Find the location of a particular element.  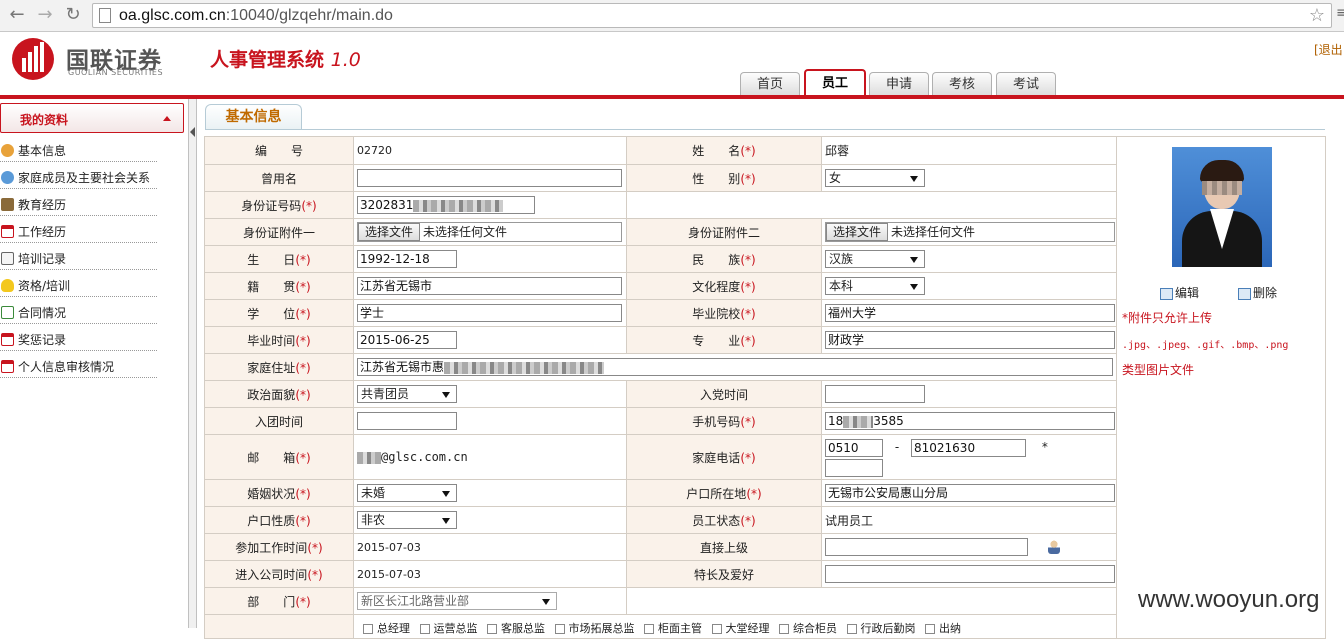

hobby-input is located at coordinates (970, 574).